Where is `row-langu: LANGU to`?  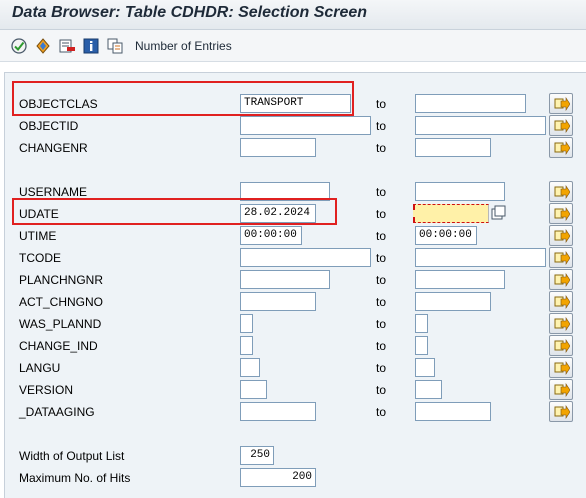 row-langu: LANGU to is located at coordinates (293, 368).